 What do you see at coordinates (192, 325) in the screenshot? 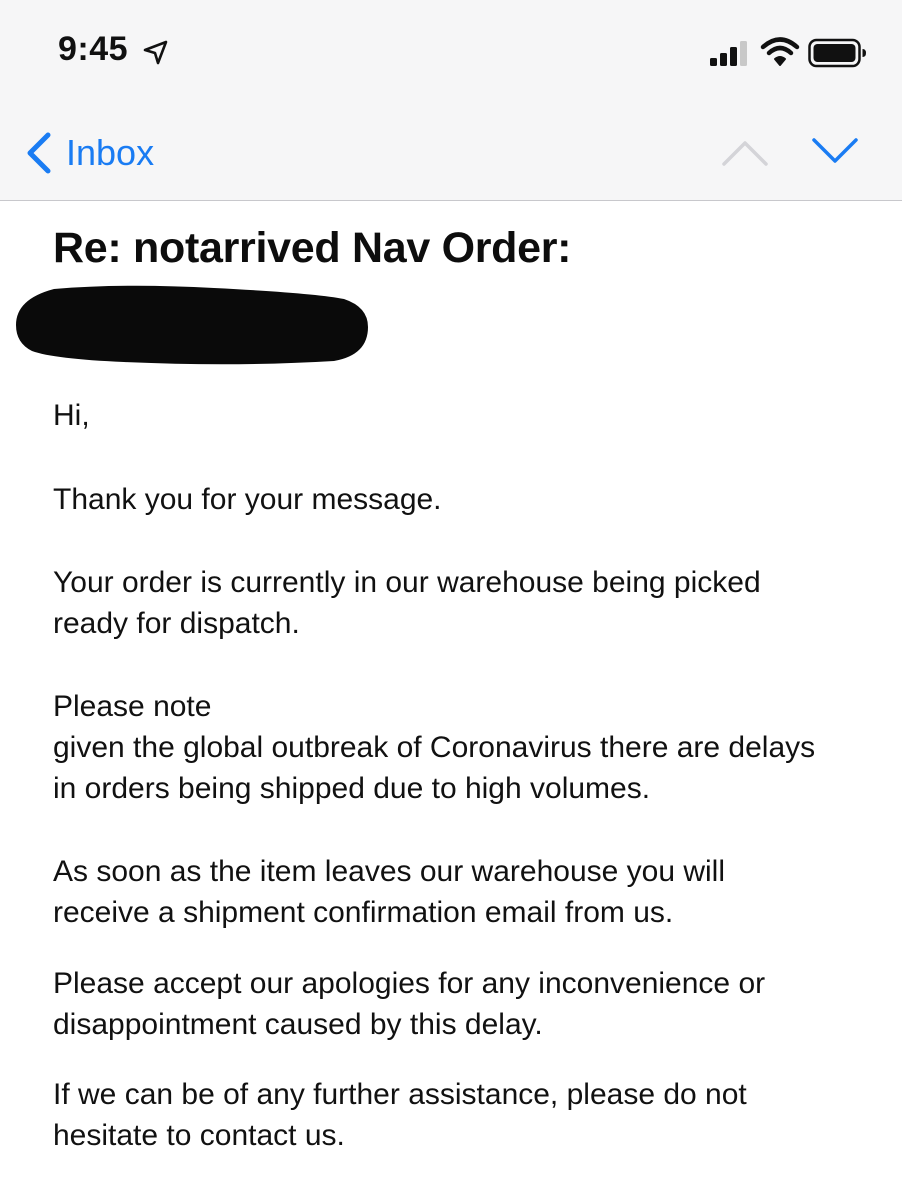
I see `redaction-mark` at bounding box center [192, 325].